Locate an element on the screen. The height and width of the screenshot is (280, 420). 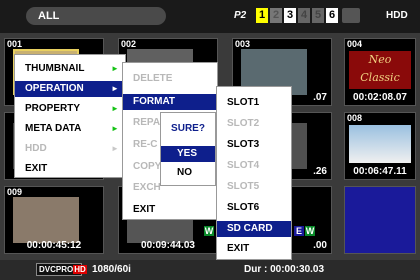
thumbnail-cell: 009 00:00:45:12 is located at coordinates (54, 220).